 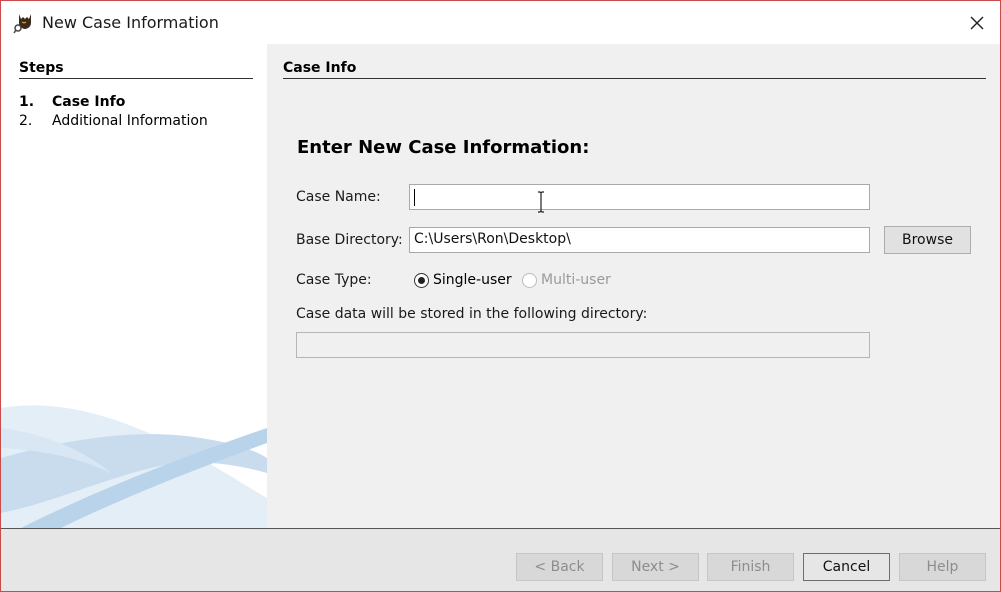 I want to click on text-caret, so click(x=414, y=197).